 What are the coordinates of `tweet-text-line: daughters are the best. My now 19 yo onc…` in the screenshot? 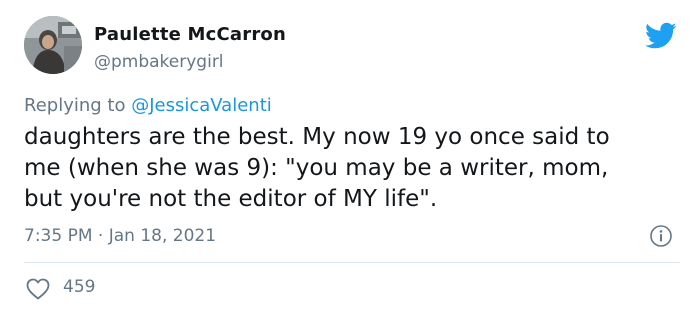 It's located at (317, 137).